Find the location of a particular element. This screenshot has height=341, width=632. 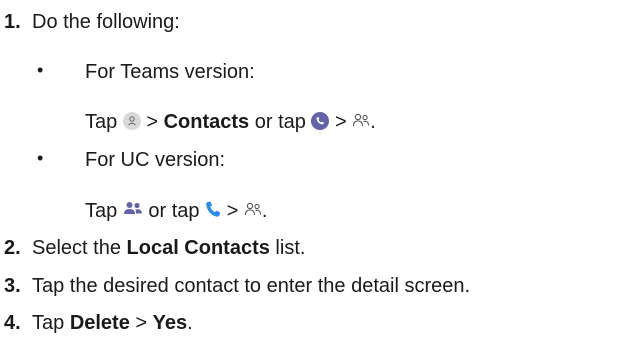

yes-label: Yes is located at coordinates (170, 323).